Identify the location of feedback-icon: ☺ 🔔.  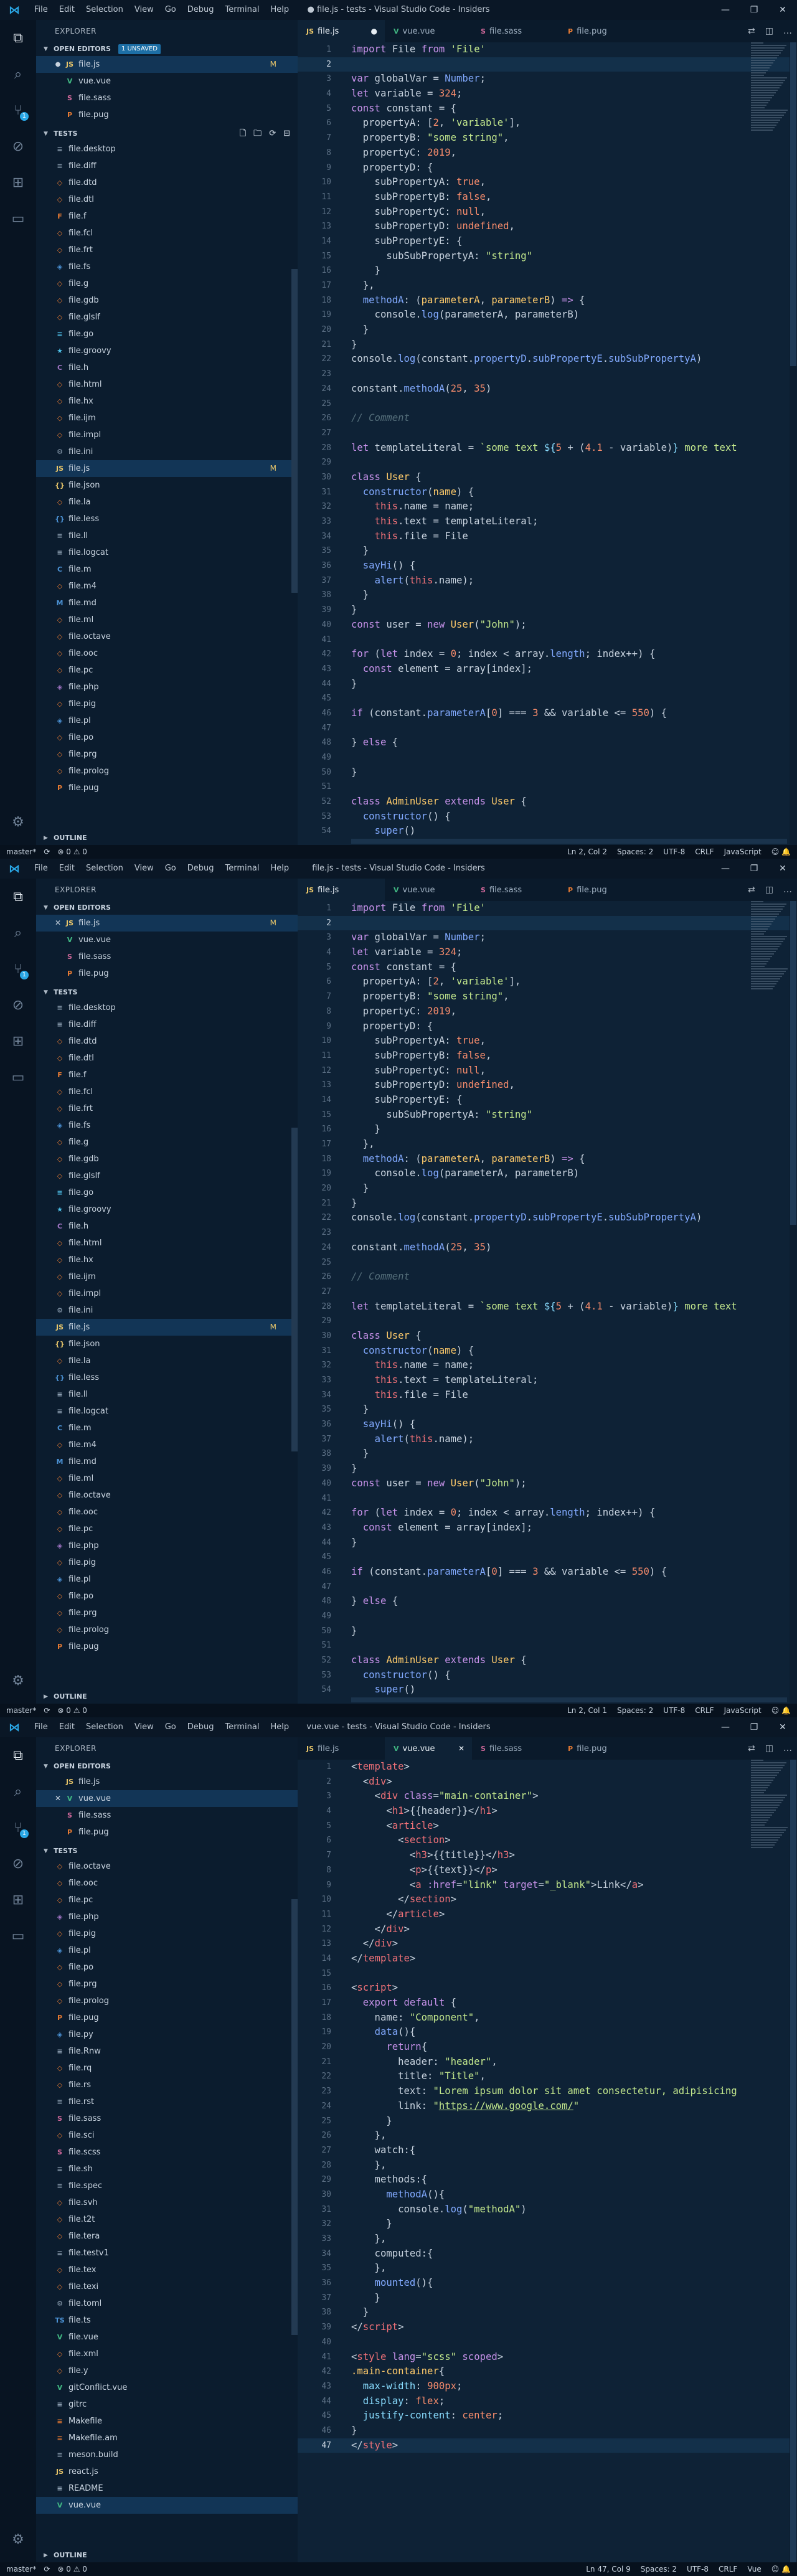
(781, 2569).